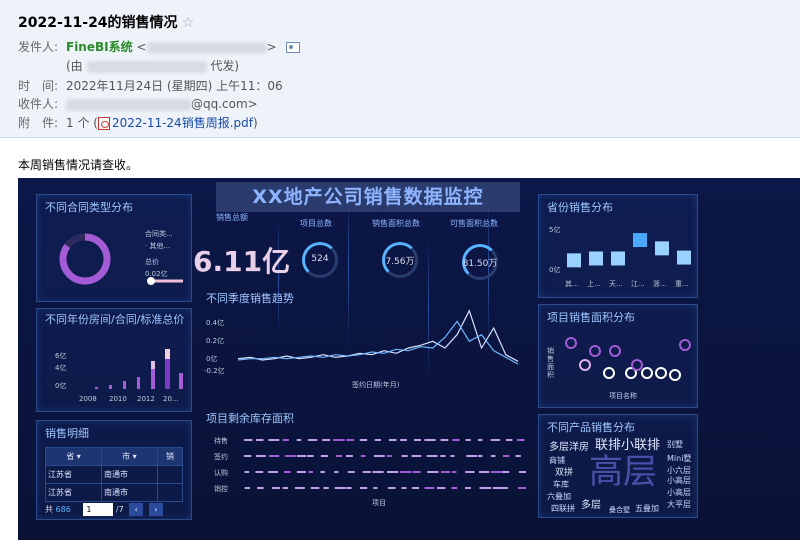 Image resolution: width=800 pixels, height=540 pixels. I want to click on time-label: 时 间:, so click(38, 86).